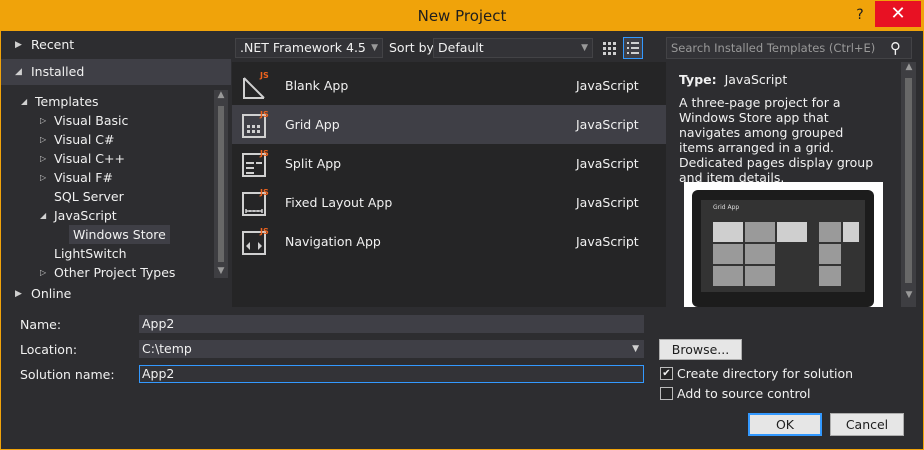  I want to click on name-label: Name:, so click(41, 324).